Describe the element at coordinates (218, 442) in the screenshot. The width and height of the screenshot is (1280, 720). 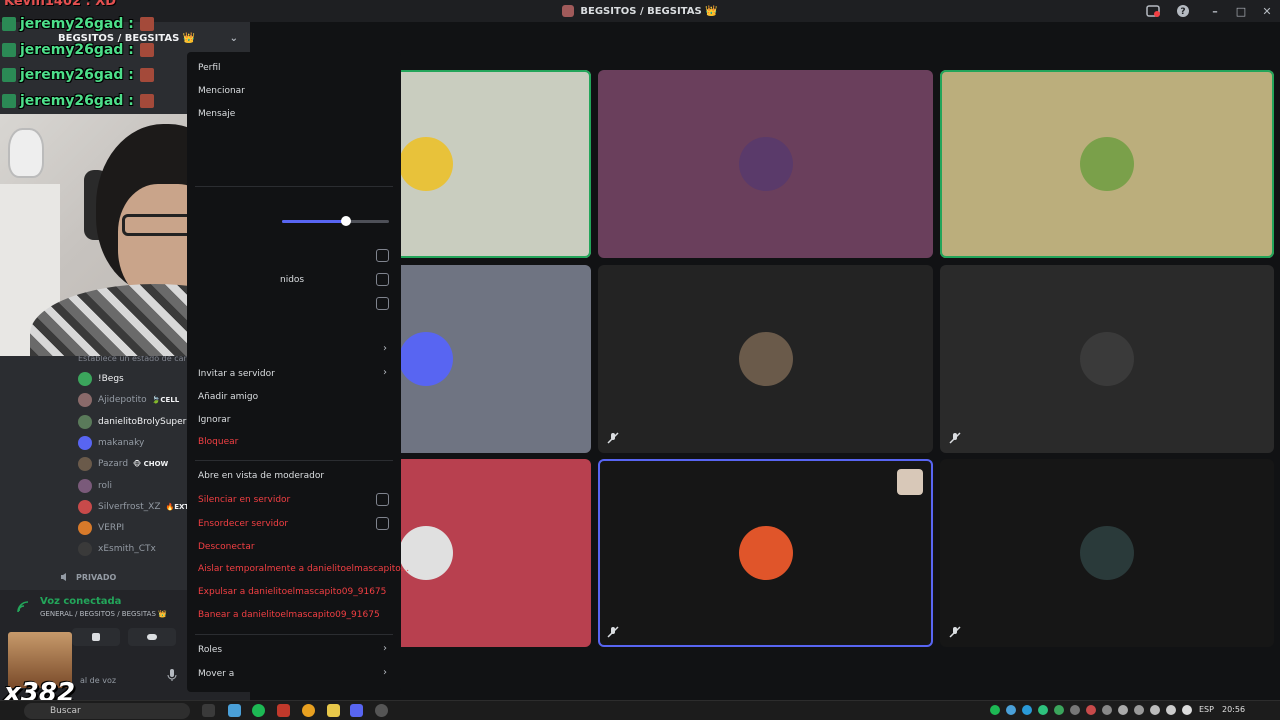
I see `menu-item-block: Bloquear` at that location.